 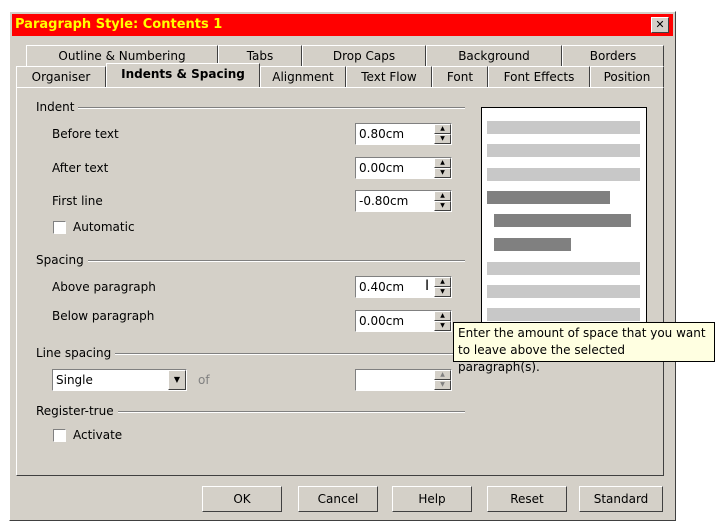 I want to click on line-spacing-of-spin: ▲ ▼, so click(x=403, y=380).